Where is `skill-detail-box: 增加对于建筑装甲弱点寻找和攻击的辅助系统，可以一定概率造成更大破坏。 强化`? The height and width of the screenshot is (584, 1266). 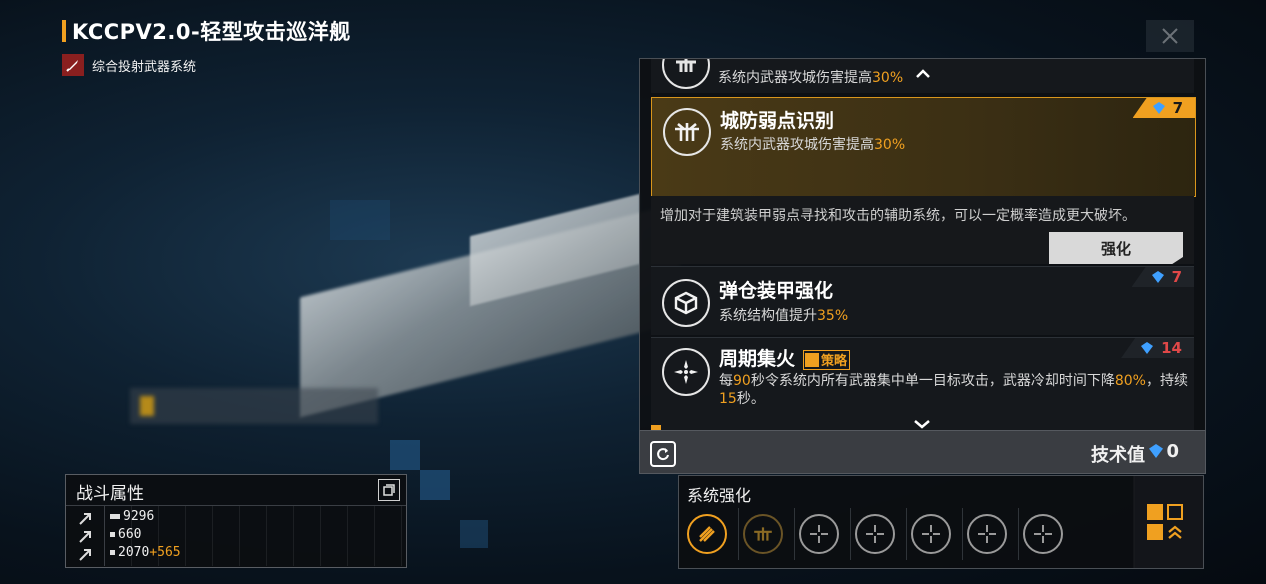 skill-detail-box: 增加对于建筑装甲弱点寻找和攻击的辅助系统，可以一定概率造成更大破坏。 强化 is located at coordinates (922, 230).